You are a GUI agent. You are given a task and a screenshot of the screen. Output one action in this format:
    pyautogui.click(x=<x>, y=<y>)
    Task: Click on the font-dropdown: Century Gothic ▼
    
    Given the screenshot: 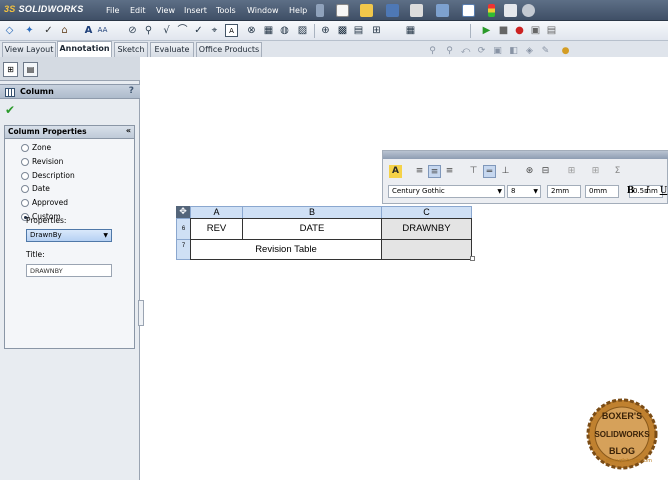 What is the action you would take?
    pyautogui.click(x=446, y=191)
    